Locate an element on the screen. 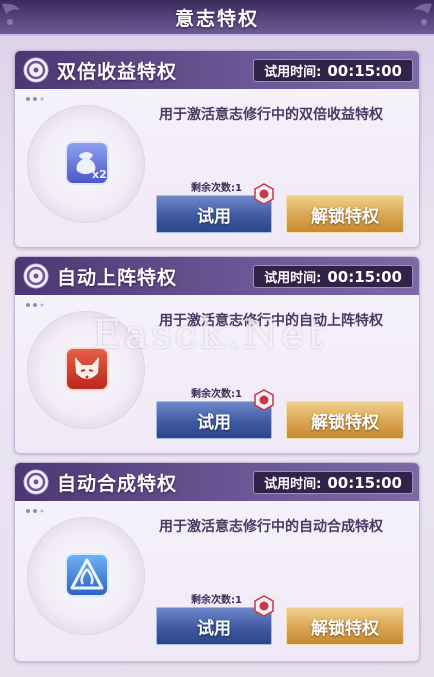  title-bar: 意志特权 is located at coordinates (217, 18).